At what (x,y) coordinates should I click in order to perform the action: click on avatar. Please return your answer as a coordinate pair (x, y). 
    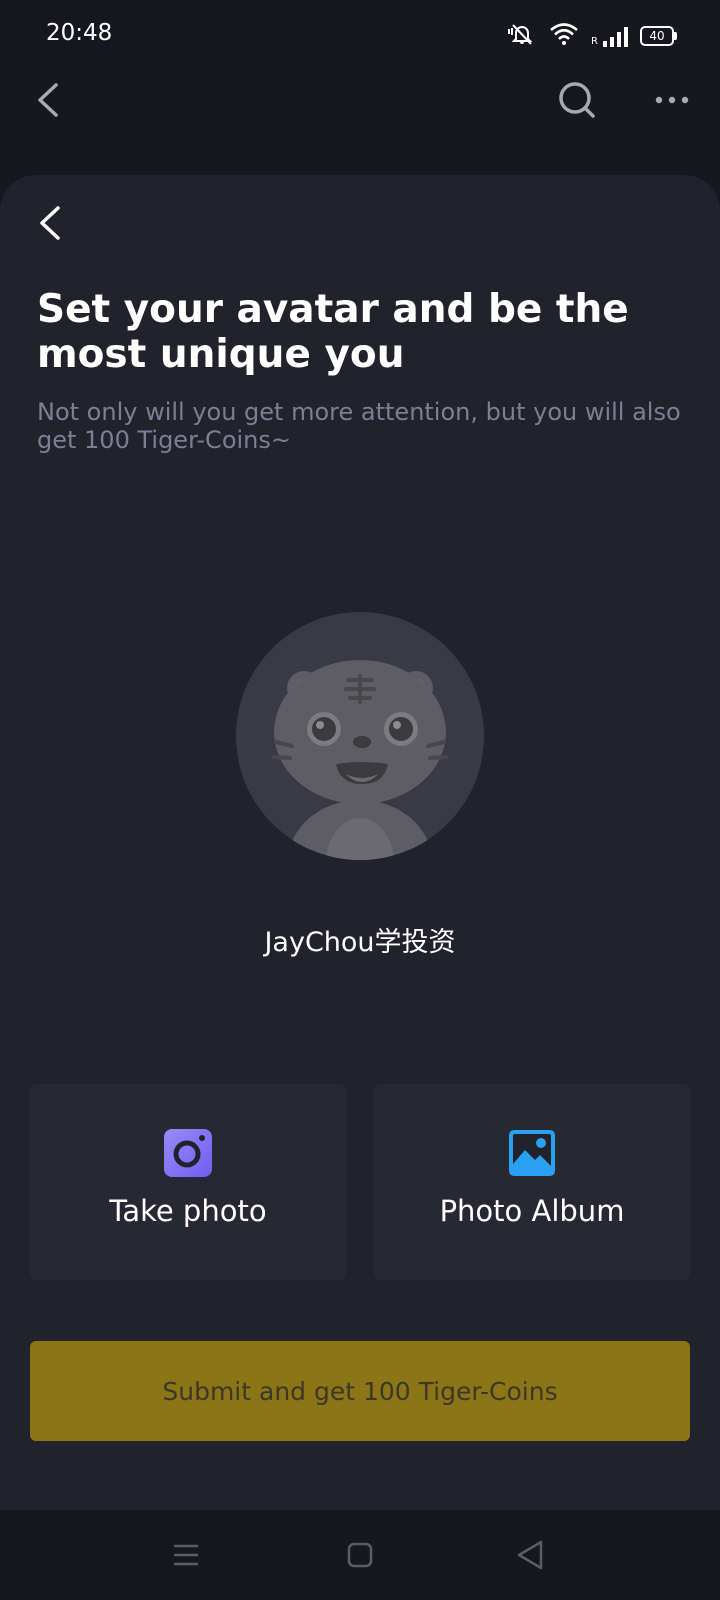
    Looking at the image, I should click on (360, 736).